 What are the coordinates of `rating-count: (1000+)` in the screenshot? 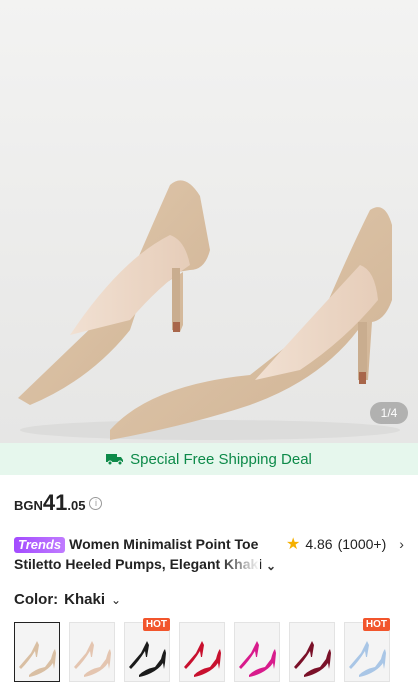 It's located at (362, 544).